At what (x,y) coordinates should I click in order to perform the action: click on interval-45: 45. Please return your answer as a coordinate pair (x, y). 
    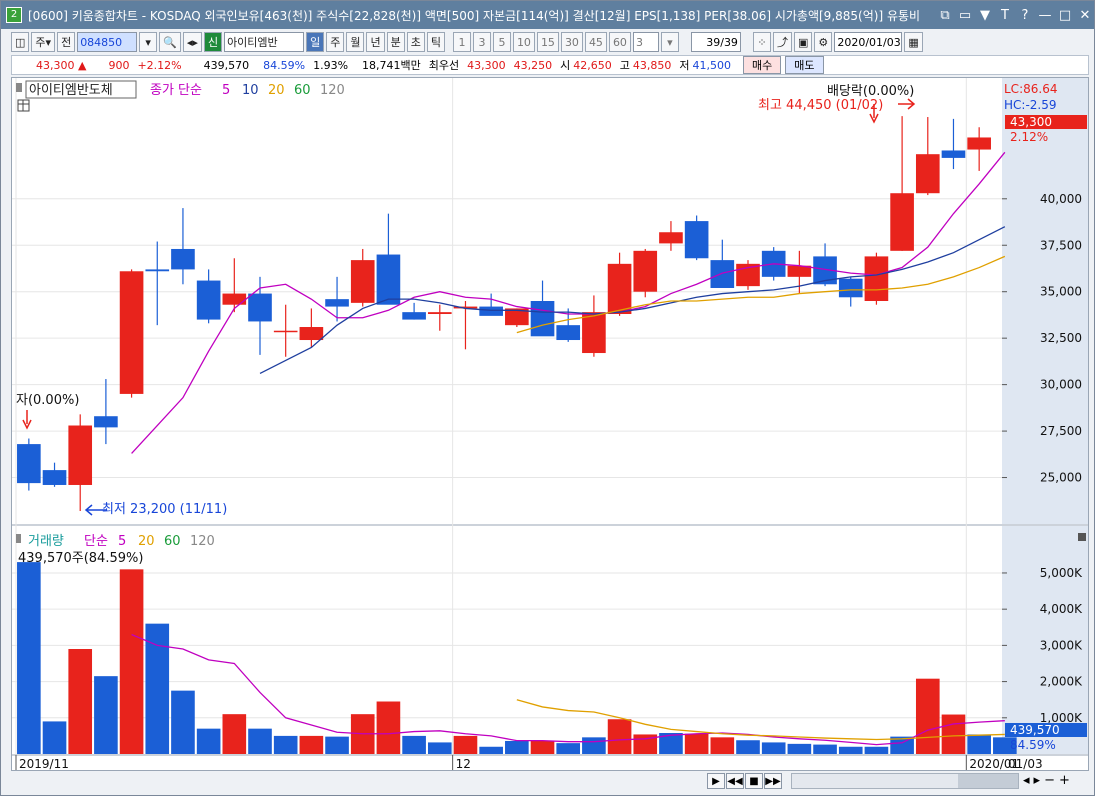
    Looking at the image, I should click on (595, 42).